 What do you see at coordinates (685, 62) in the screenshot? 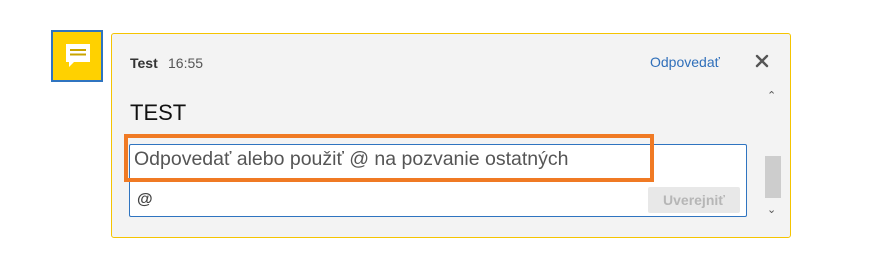
I see `reply-link: Odpovedať` at bounding box center [685, 62].